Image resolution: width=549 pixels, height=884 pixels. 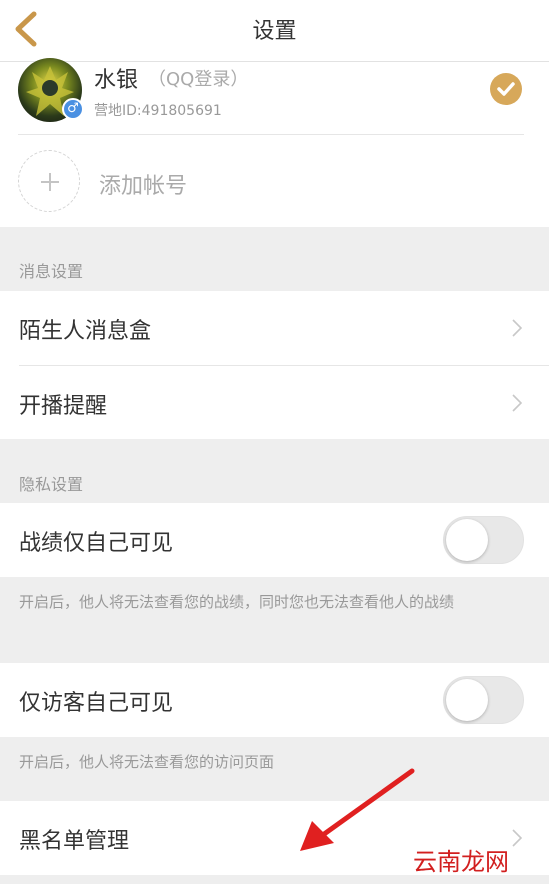 What do you see at coordinates (147, 762) in the screenshot?
I see `visitor-visible-hint: 开启后，他人将无法查看您的访问页面` at bounding box center [147, 762].